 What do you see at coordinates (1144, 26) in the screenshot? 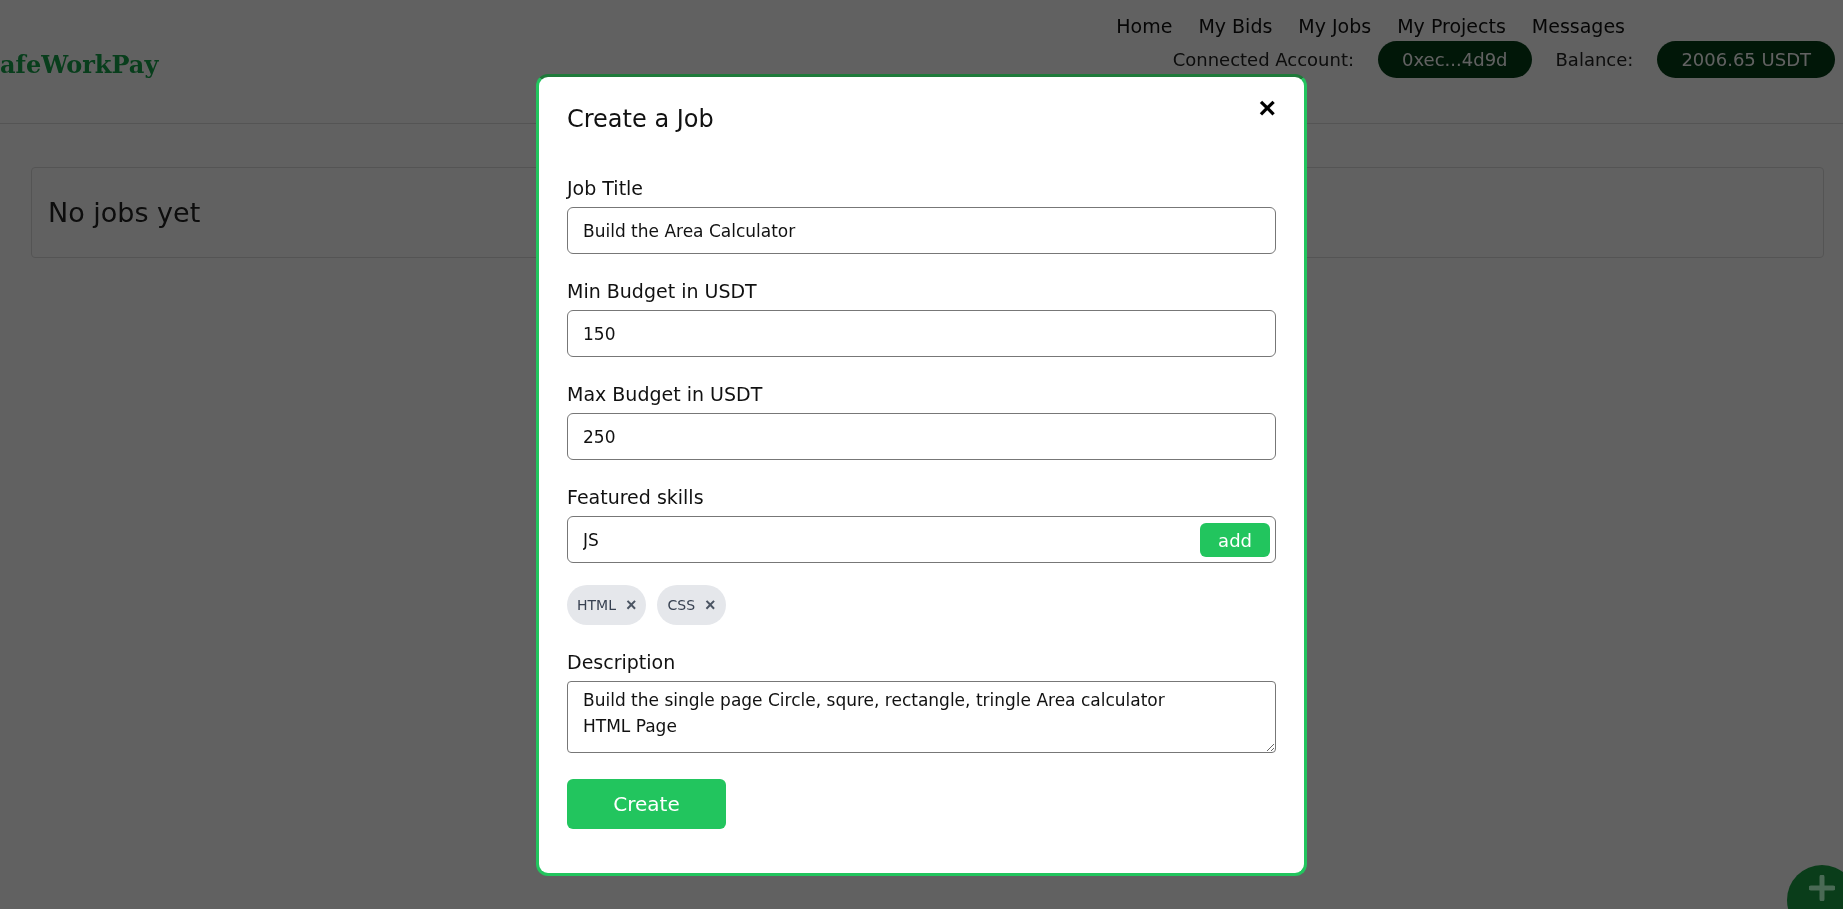
I see `nav-link: Home` at bounding box center [1144, 26].